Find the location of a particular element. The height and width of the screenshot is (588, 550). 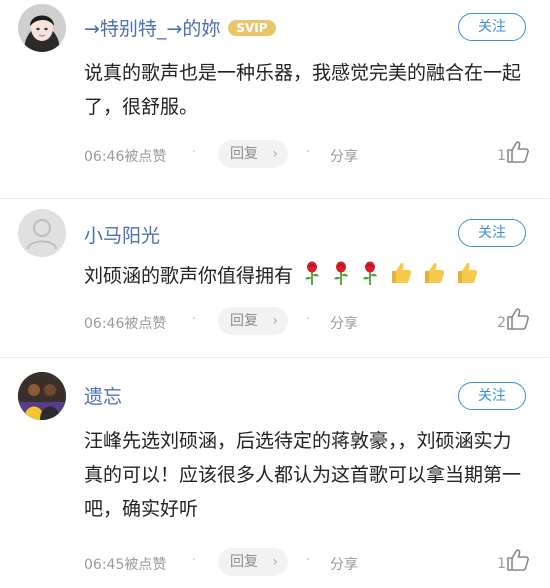

default-user-avatar-icon is located at coordinates (42, 233).